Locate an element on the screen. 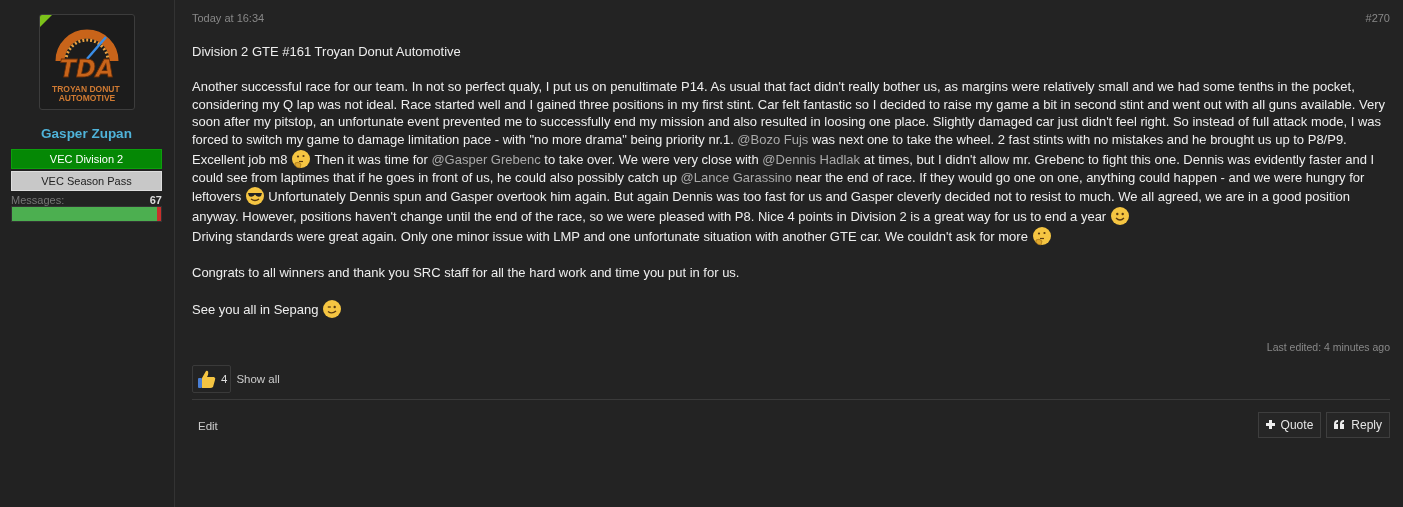 The image size is (1403, 507). avatar: TDA TROYAN DONUT AUTOMOTIVE is located at coordinates (86, 62).